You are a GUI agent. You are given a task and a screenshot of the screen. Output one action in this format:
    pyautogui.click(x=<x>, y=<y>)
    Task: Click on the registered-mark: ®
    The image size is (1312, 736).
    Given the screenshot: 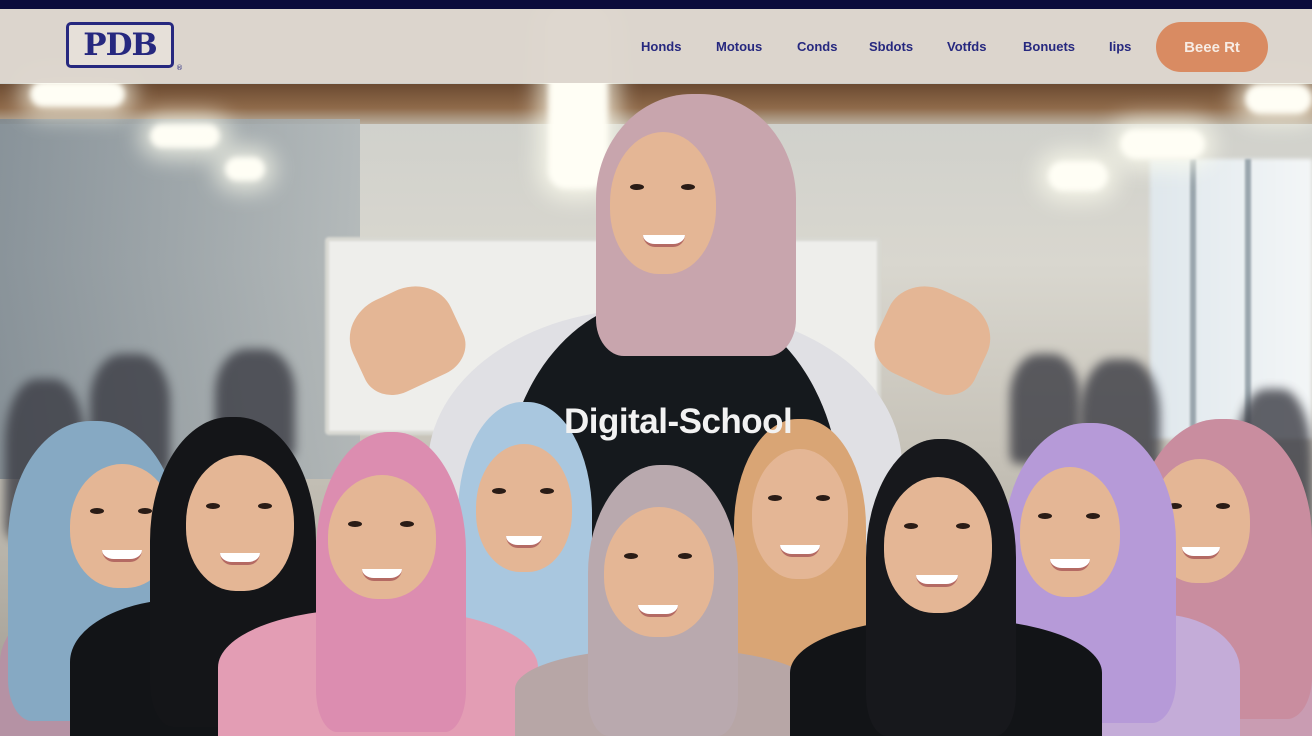 What is the action you would take?
    pyautogui.click(x=179, y=68)
    